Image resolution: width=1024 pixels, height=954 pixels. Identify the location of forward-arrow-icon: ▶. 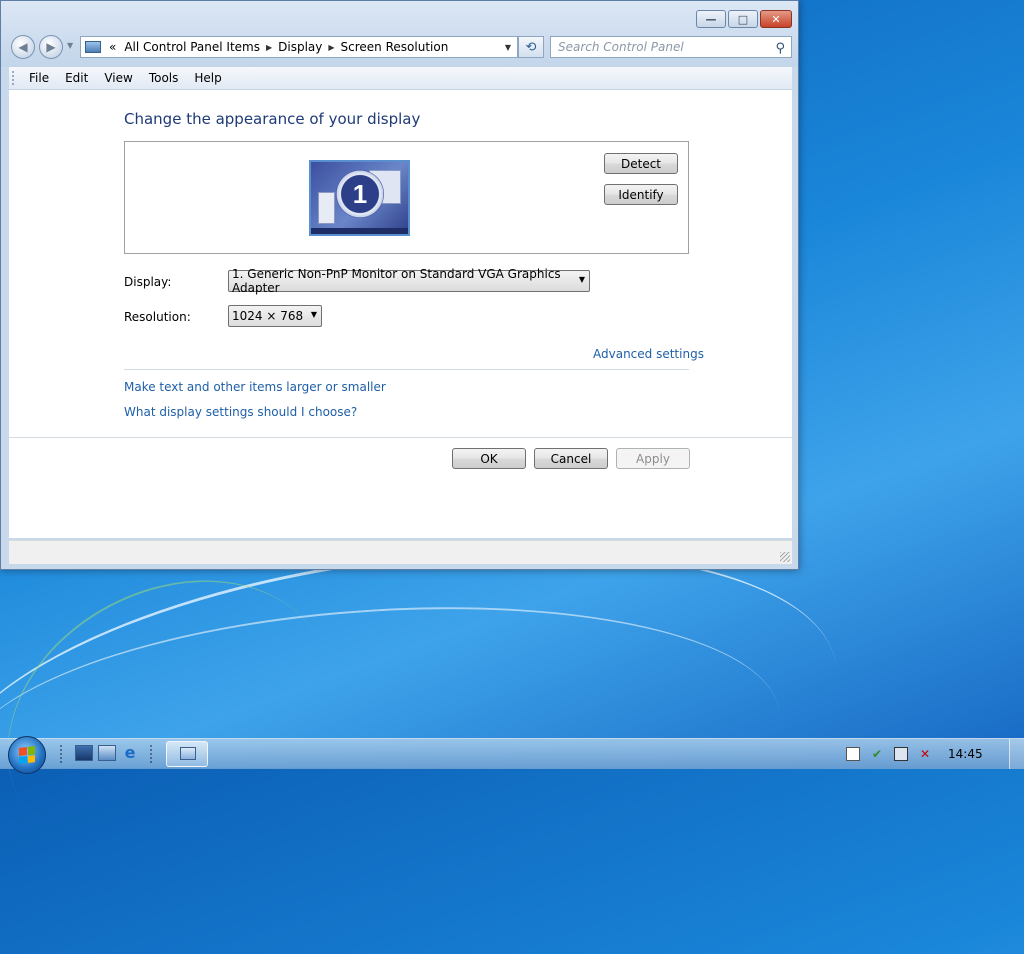
(51, 47).